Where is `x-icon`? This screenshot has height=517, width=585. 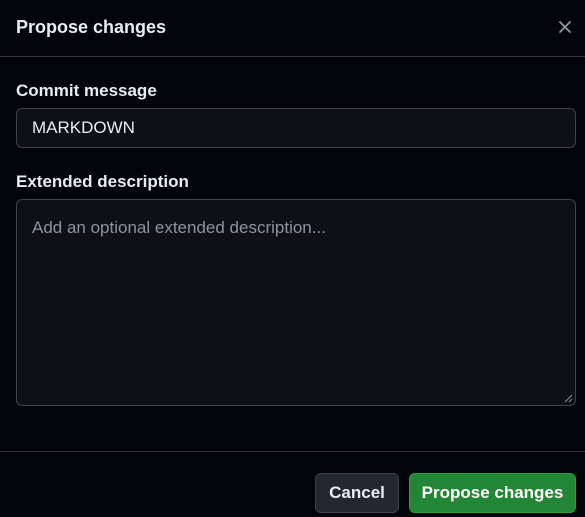
x-icon is located at coordinates (565, 27).